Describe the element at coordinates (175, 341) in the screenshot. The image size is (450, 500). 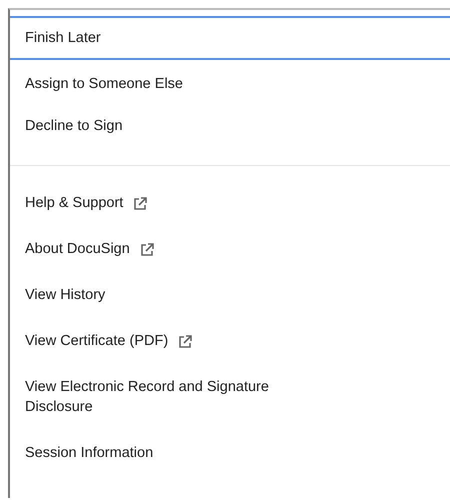
I see `menu-item: View Certificate (PDF)` at that location.